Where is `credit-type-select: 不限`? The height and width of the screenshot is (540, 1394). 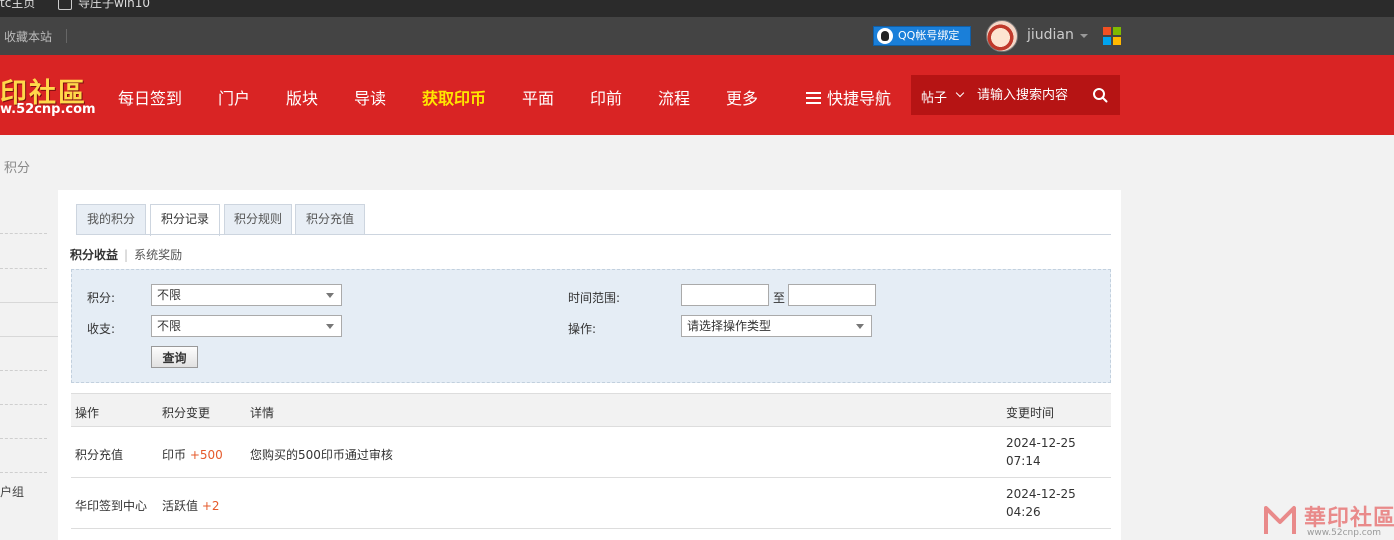 credit-type-select: 不限 is located at coordinates (246, 295).